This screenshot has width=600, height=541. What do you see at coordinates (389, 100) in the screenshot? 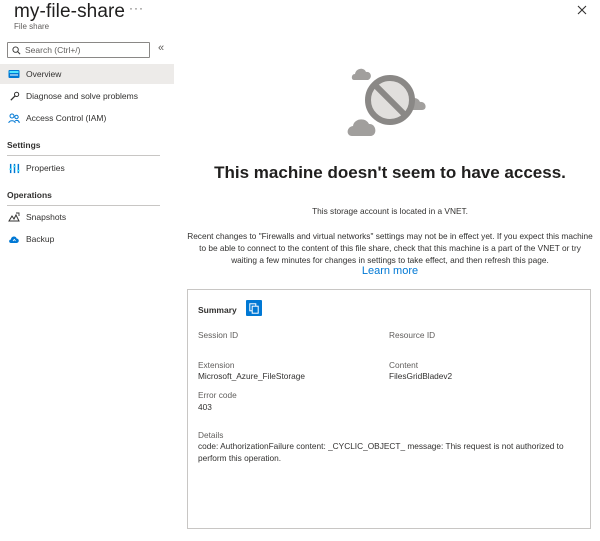
I see `no-access-illustration` at bounding box center [389, 100].